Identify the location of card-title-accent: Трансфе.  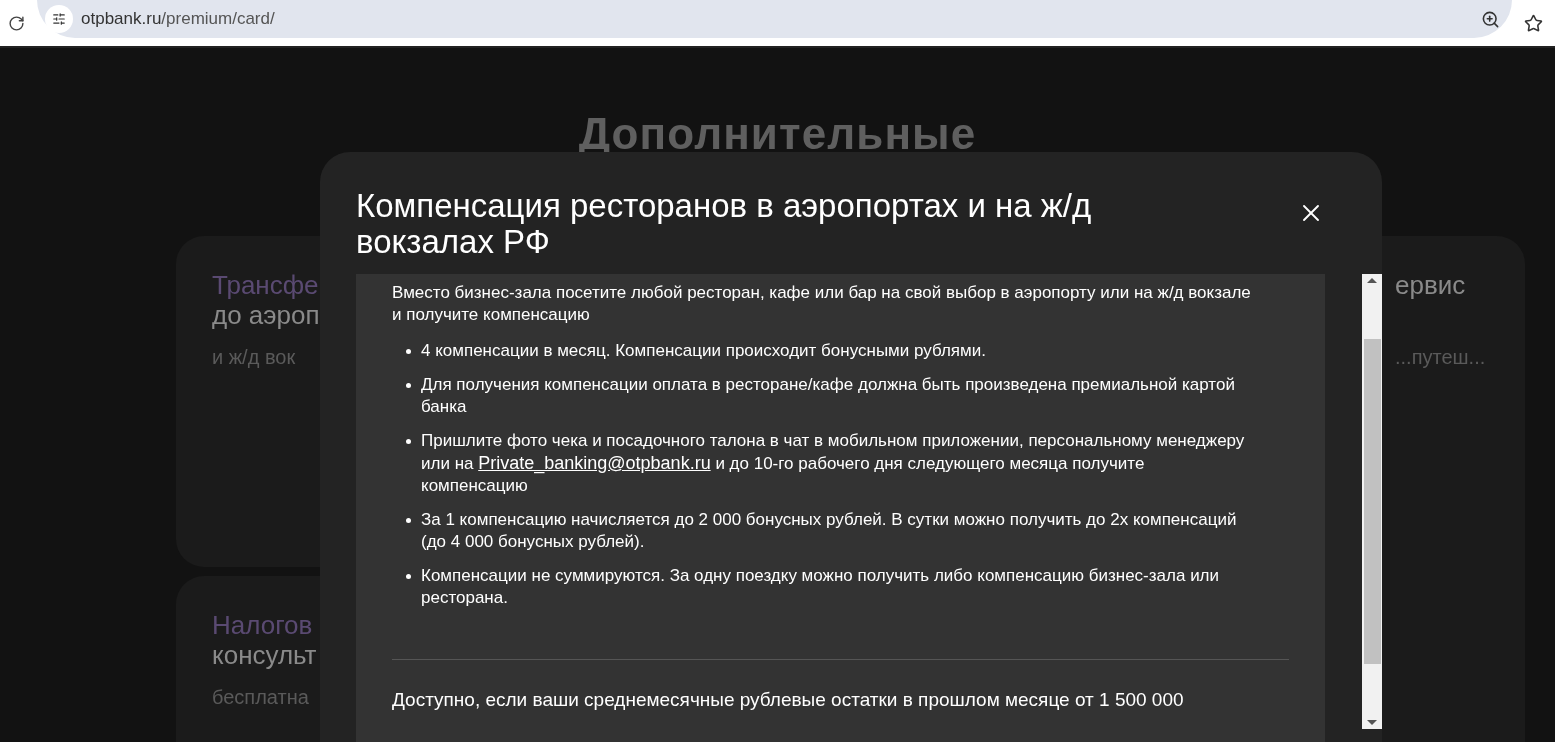
(265, 285).